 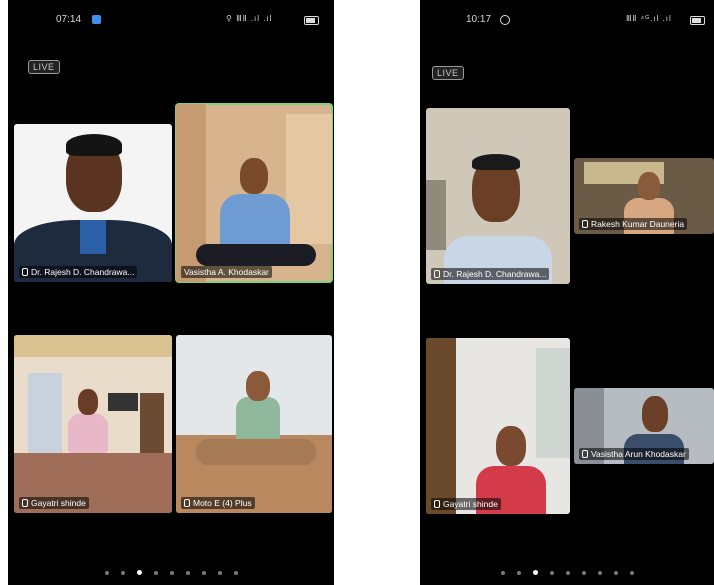 I want to click on participant-tile: Rakesh Kumar Dauneria, so click(x=644, y=196).